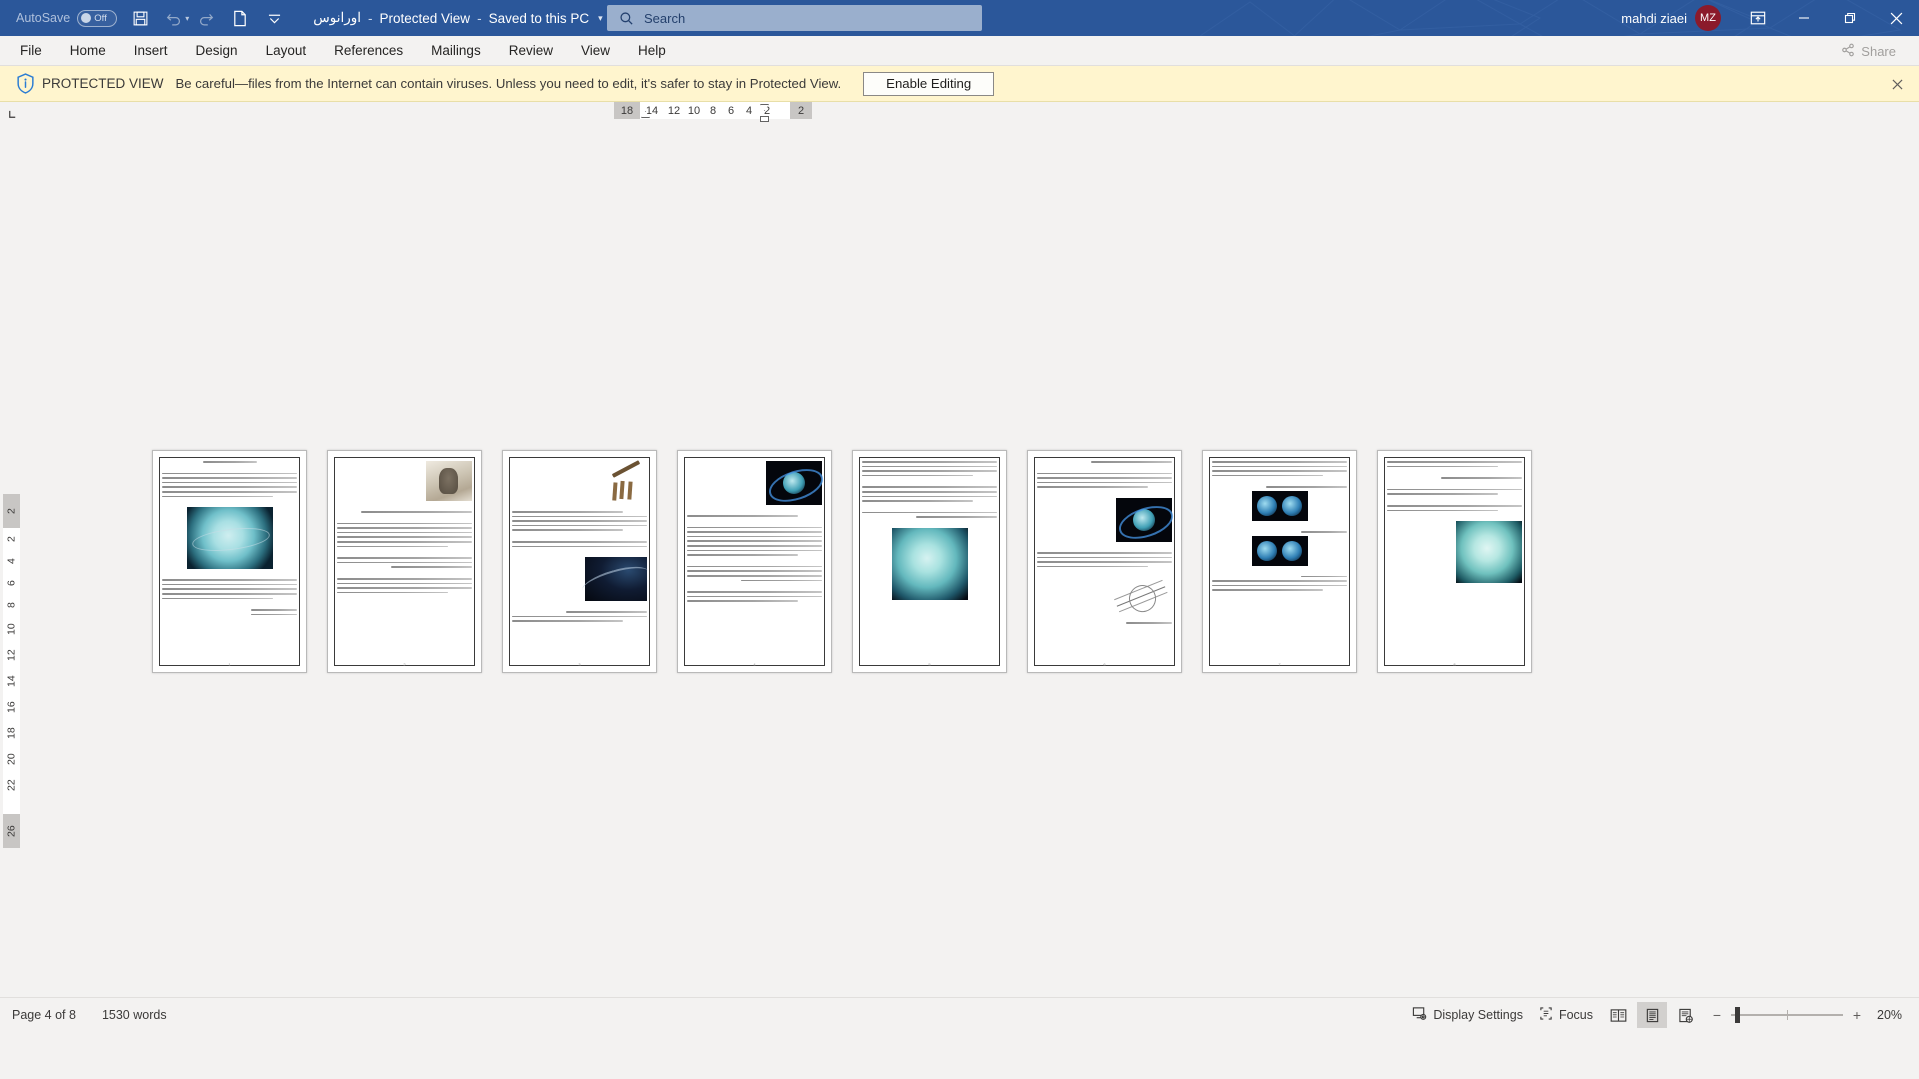 This screenshot has width=1919, height=1079. I want to click on read-mode-icon, so click(1618, 1015).